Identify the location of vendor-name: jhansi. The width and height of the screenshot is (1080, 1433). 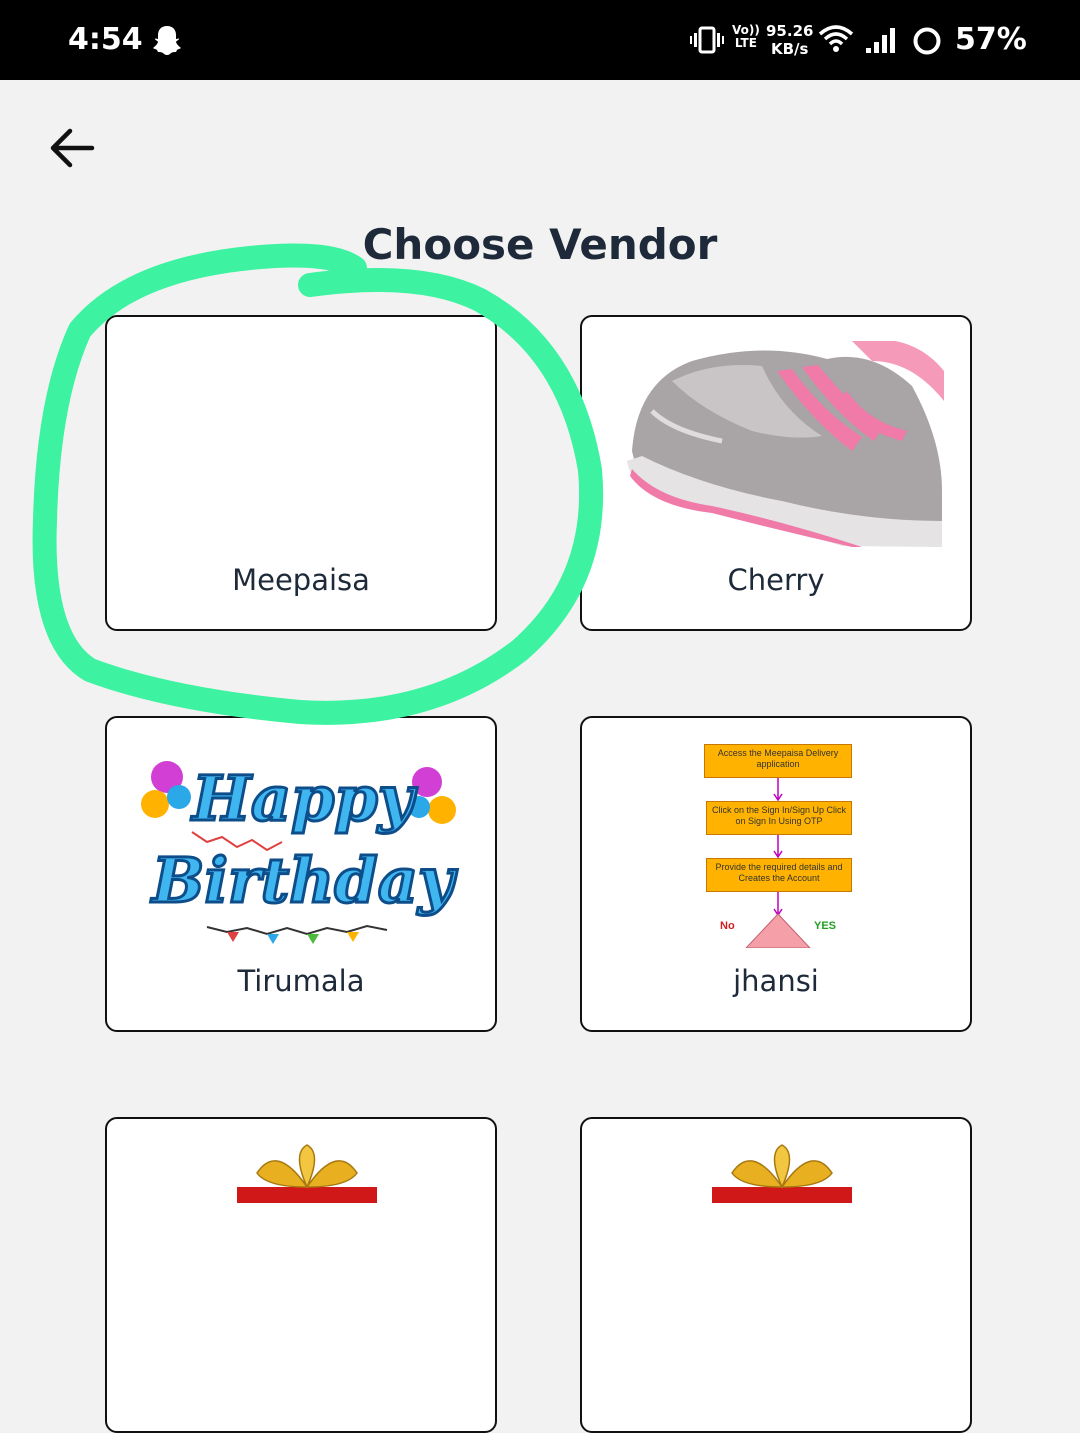
(776, 981).